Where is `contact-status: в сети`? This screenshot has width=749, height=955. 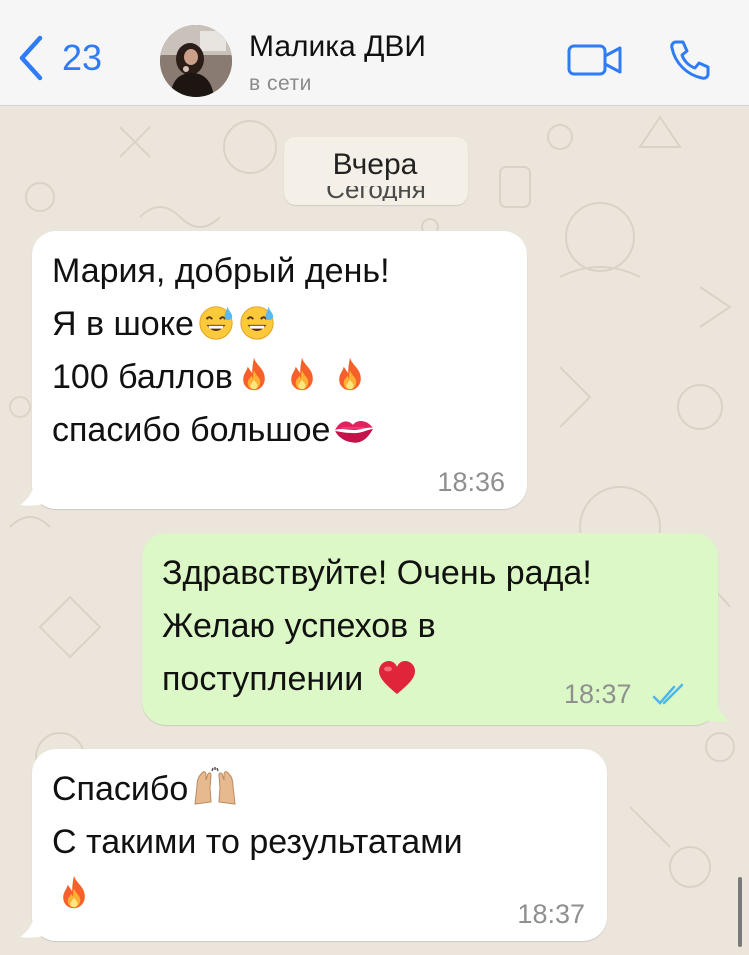
contact-status: в сети is located at coordinates (280, 83).